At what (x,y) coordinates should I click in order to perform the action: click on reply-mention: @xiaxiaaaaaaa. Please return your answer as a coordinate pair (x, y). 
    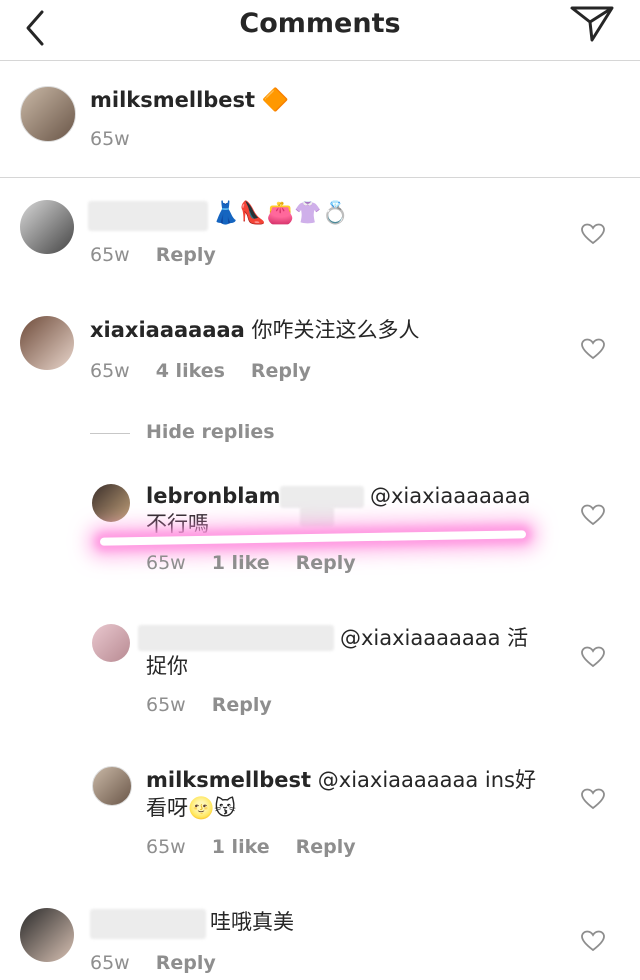
    Looking at the image, I should click on (450, 496).